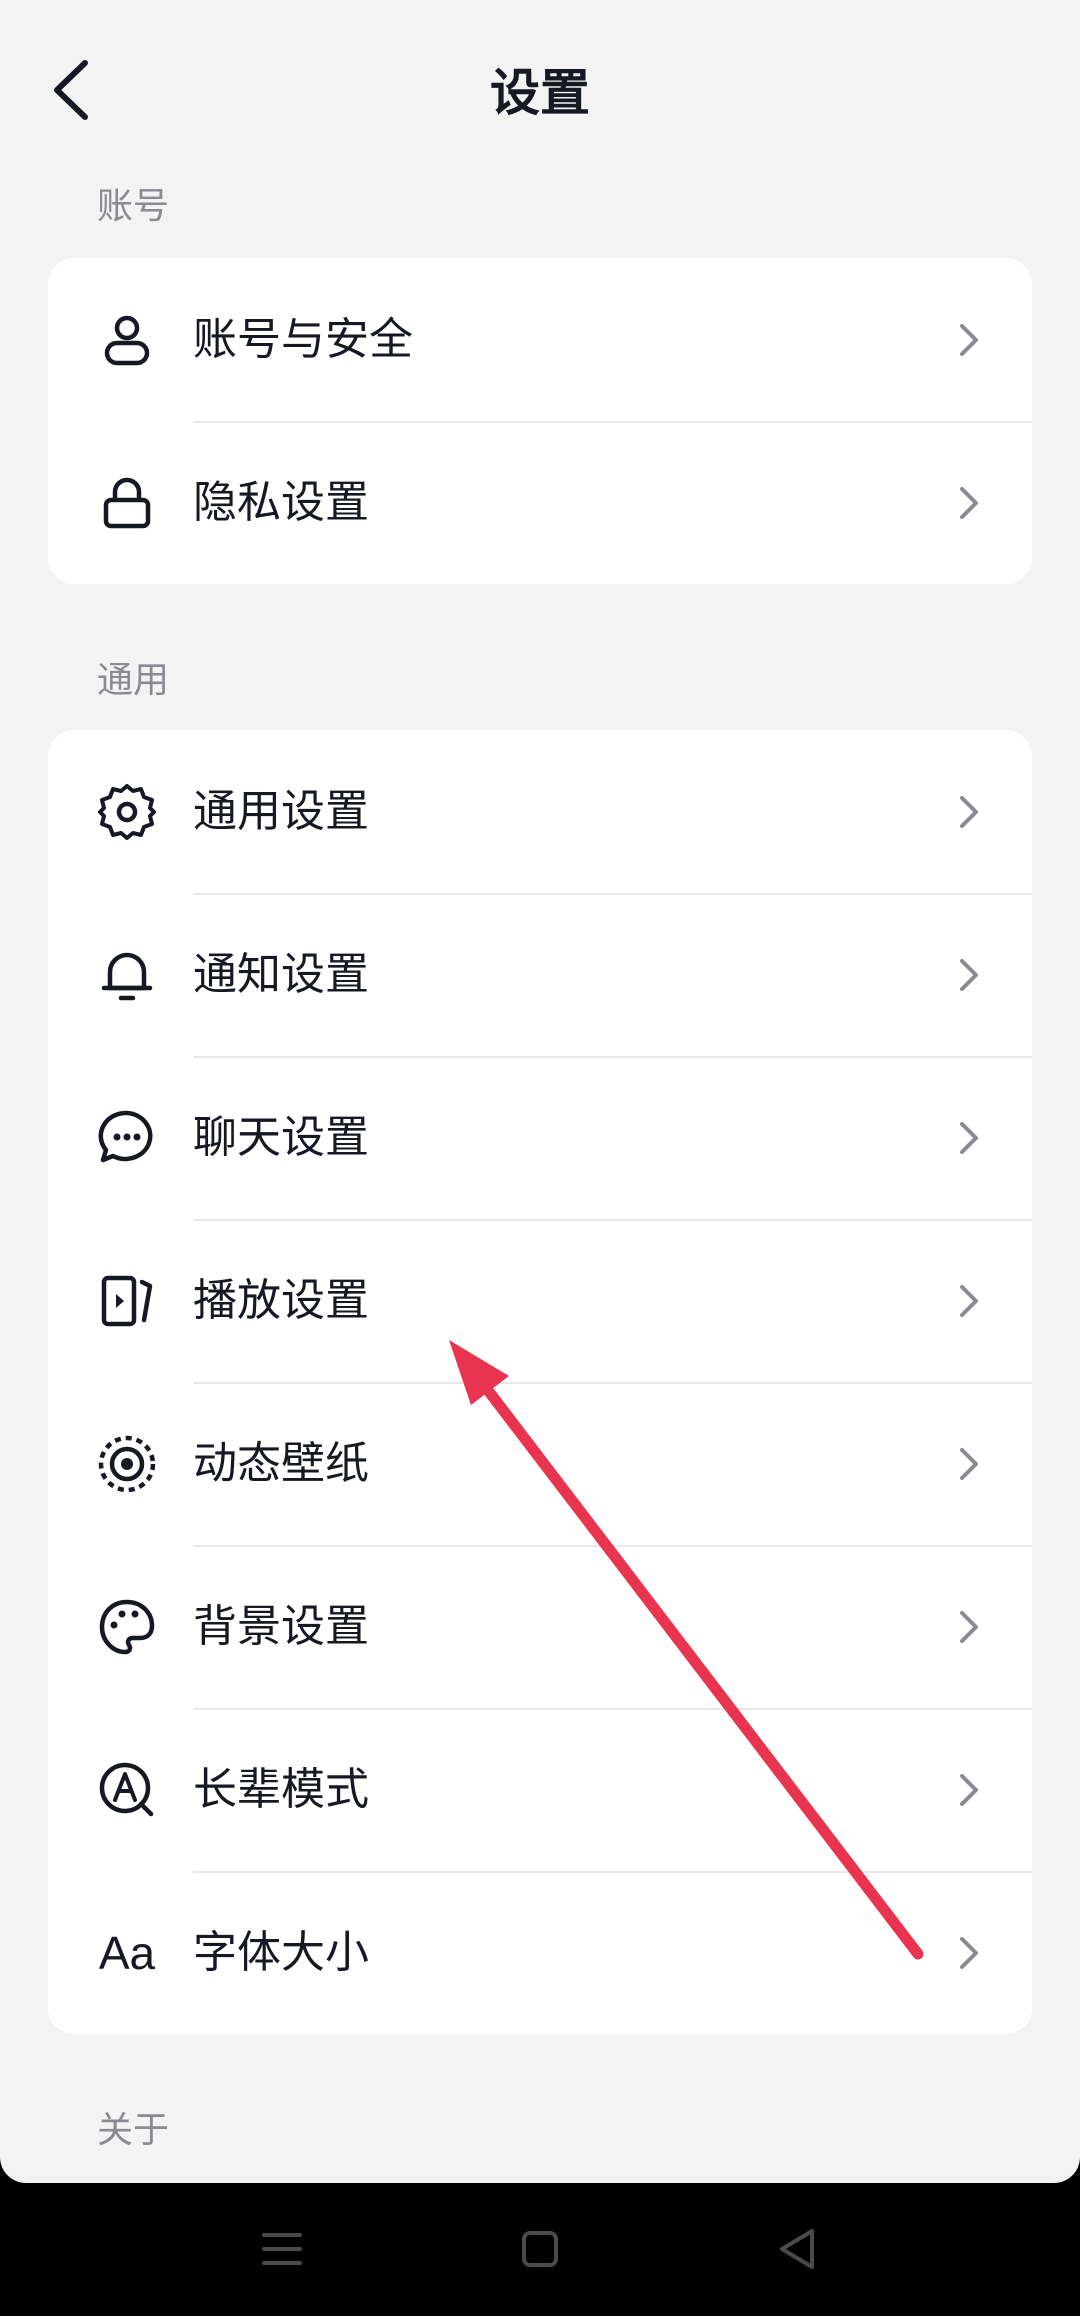  Describe the element at coordinates (281, 502) in the screenshot. I see `settings-row-label: 隐私设置` at that location.